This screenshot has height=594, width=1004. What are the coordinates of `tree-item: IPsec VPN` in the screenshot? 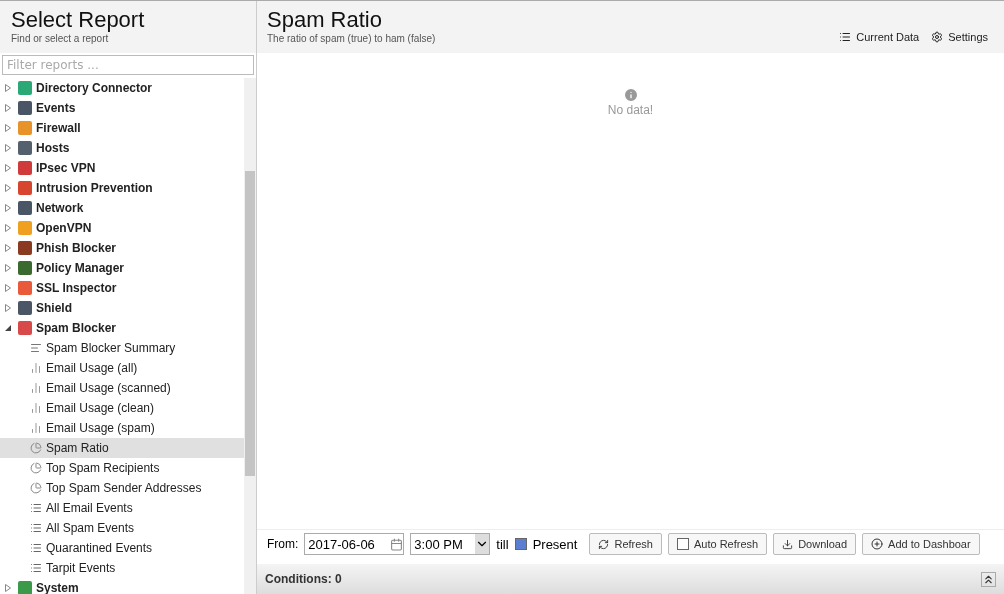 It's located at (122, 168).